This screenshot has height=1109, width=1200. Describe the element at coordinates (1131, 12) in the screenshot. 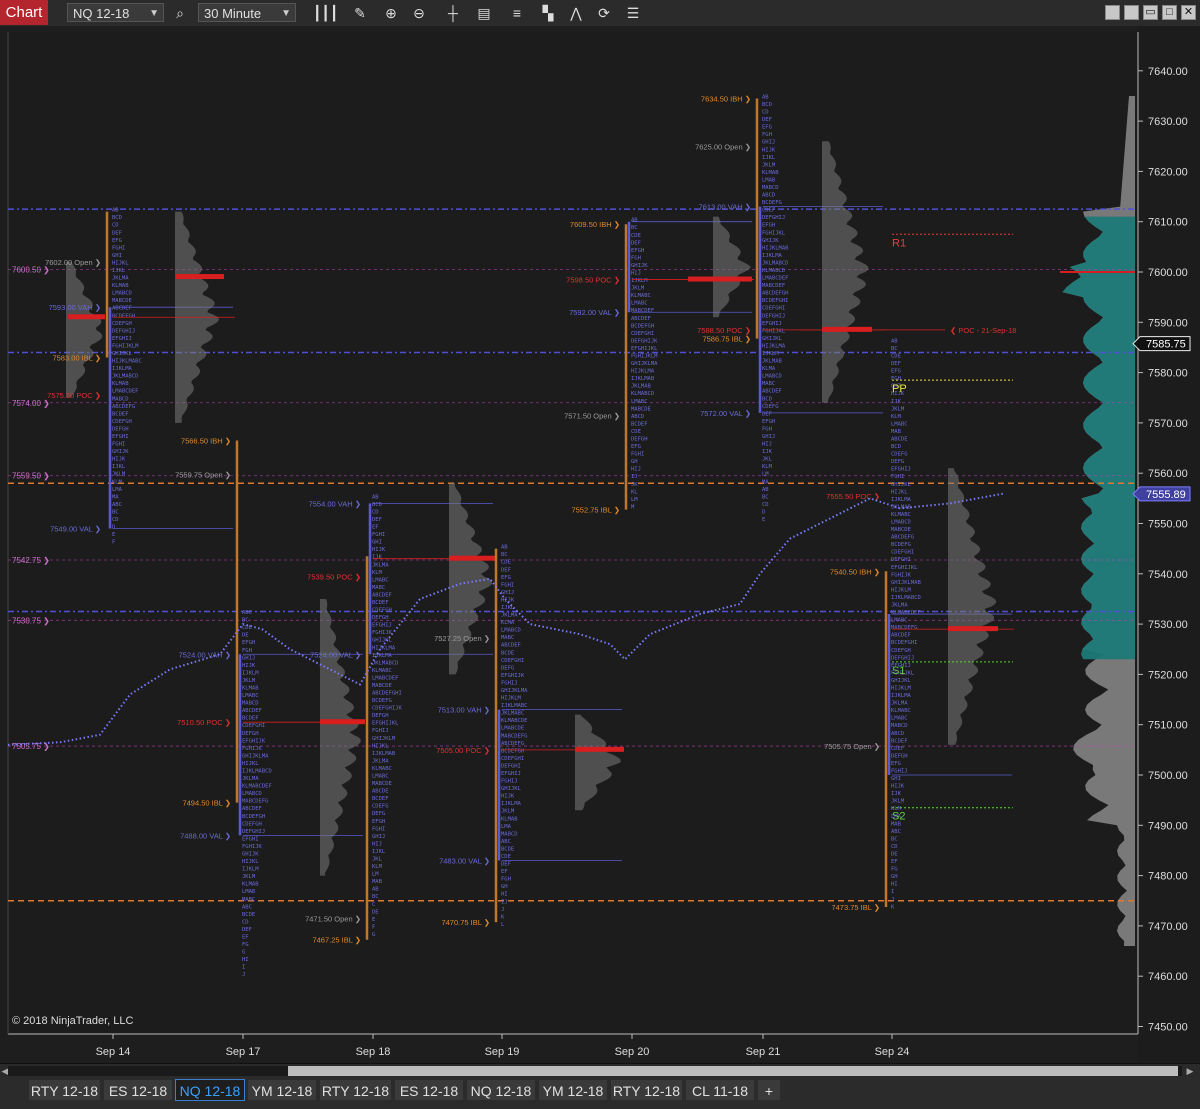

I see `restore-icon` at that location.